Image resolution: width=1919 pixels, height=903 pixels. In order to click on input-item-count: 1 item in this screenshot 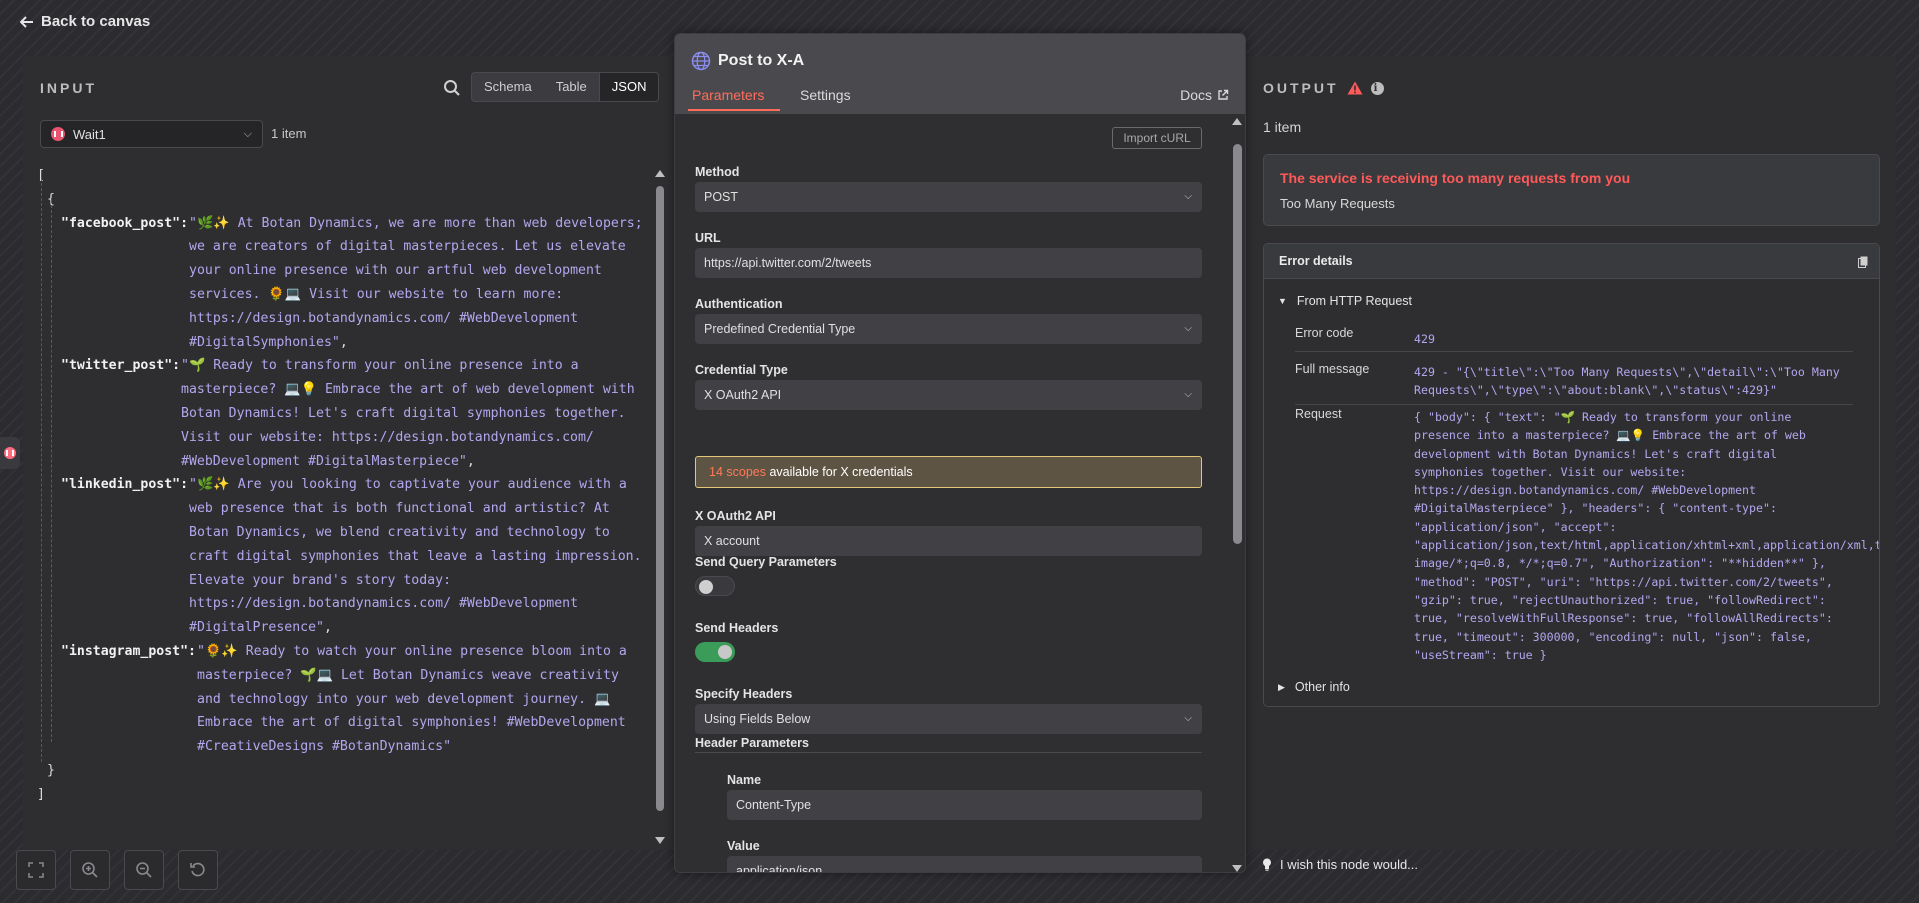, I will do `click(289, 133)`.